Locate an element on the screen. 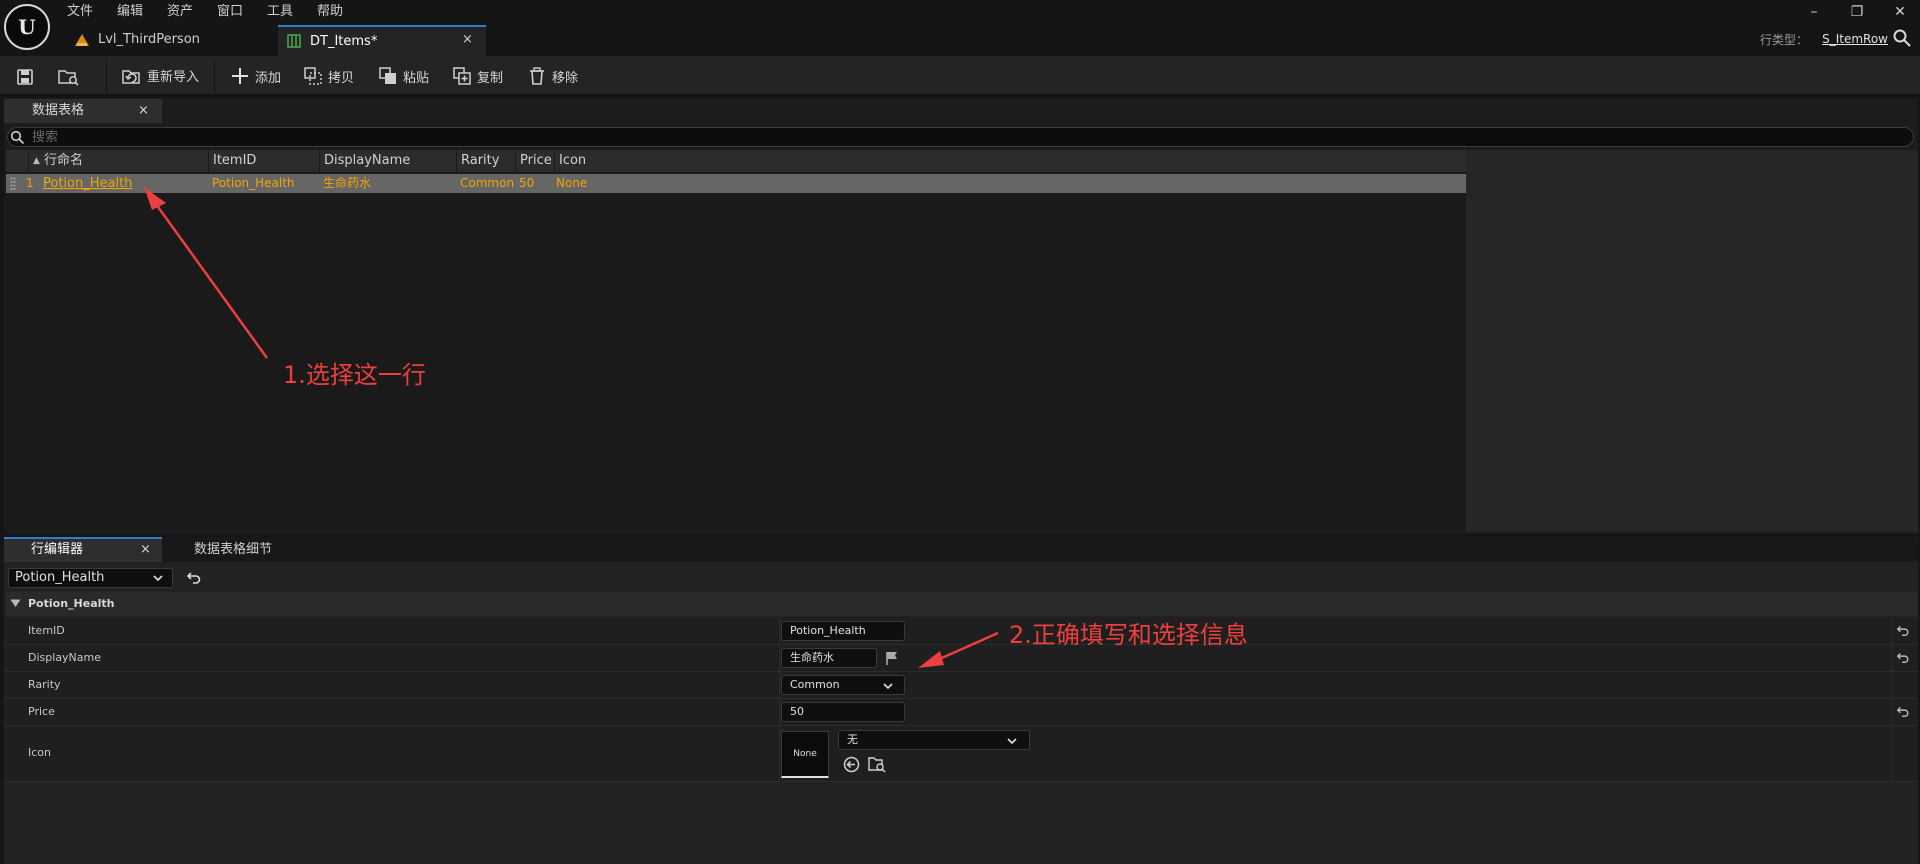 The width and height of the screenshot is (1920, 864). annotation-arrow-step1 is located at coordinates (206, 273).